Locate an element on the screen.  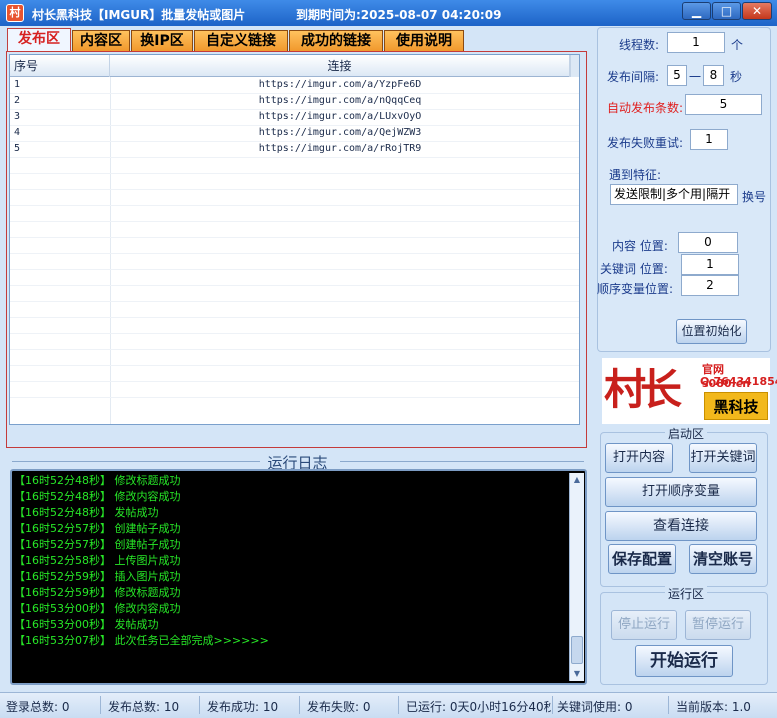
log-scrollbar: ▲ ▼ is located at coordinates (576, 577).